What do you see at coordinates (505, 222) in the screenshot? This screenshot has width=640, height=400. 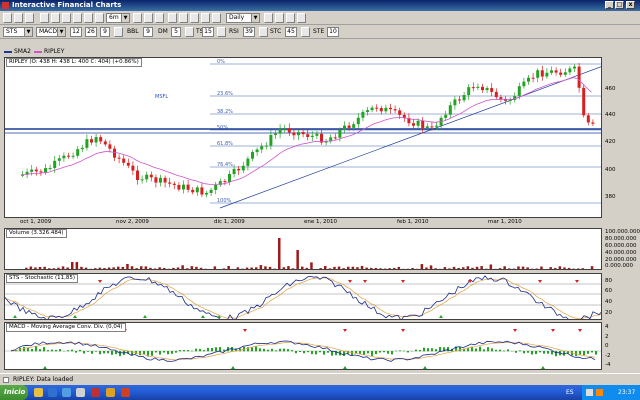 I see `date-tick-label: mar 1, 2010` at bounding box center [505, 222].